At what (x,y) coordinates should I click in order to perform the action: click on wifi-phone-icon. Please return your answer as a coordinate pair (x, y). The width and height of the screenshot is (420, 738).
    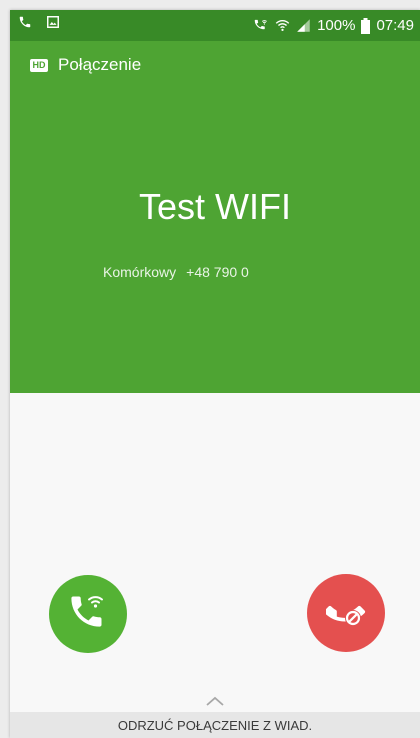
    Looking at the image, I should click on (88, 614).